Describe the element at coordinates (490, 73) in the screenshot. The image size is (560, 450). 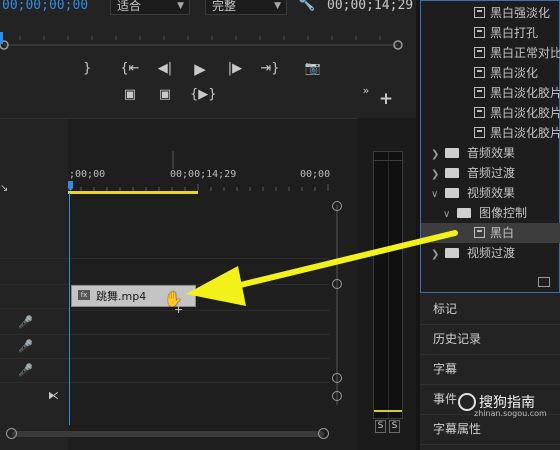
I see `effect-item: 黑白淡化` at that location.